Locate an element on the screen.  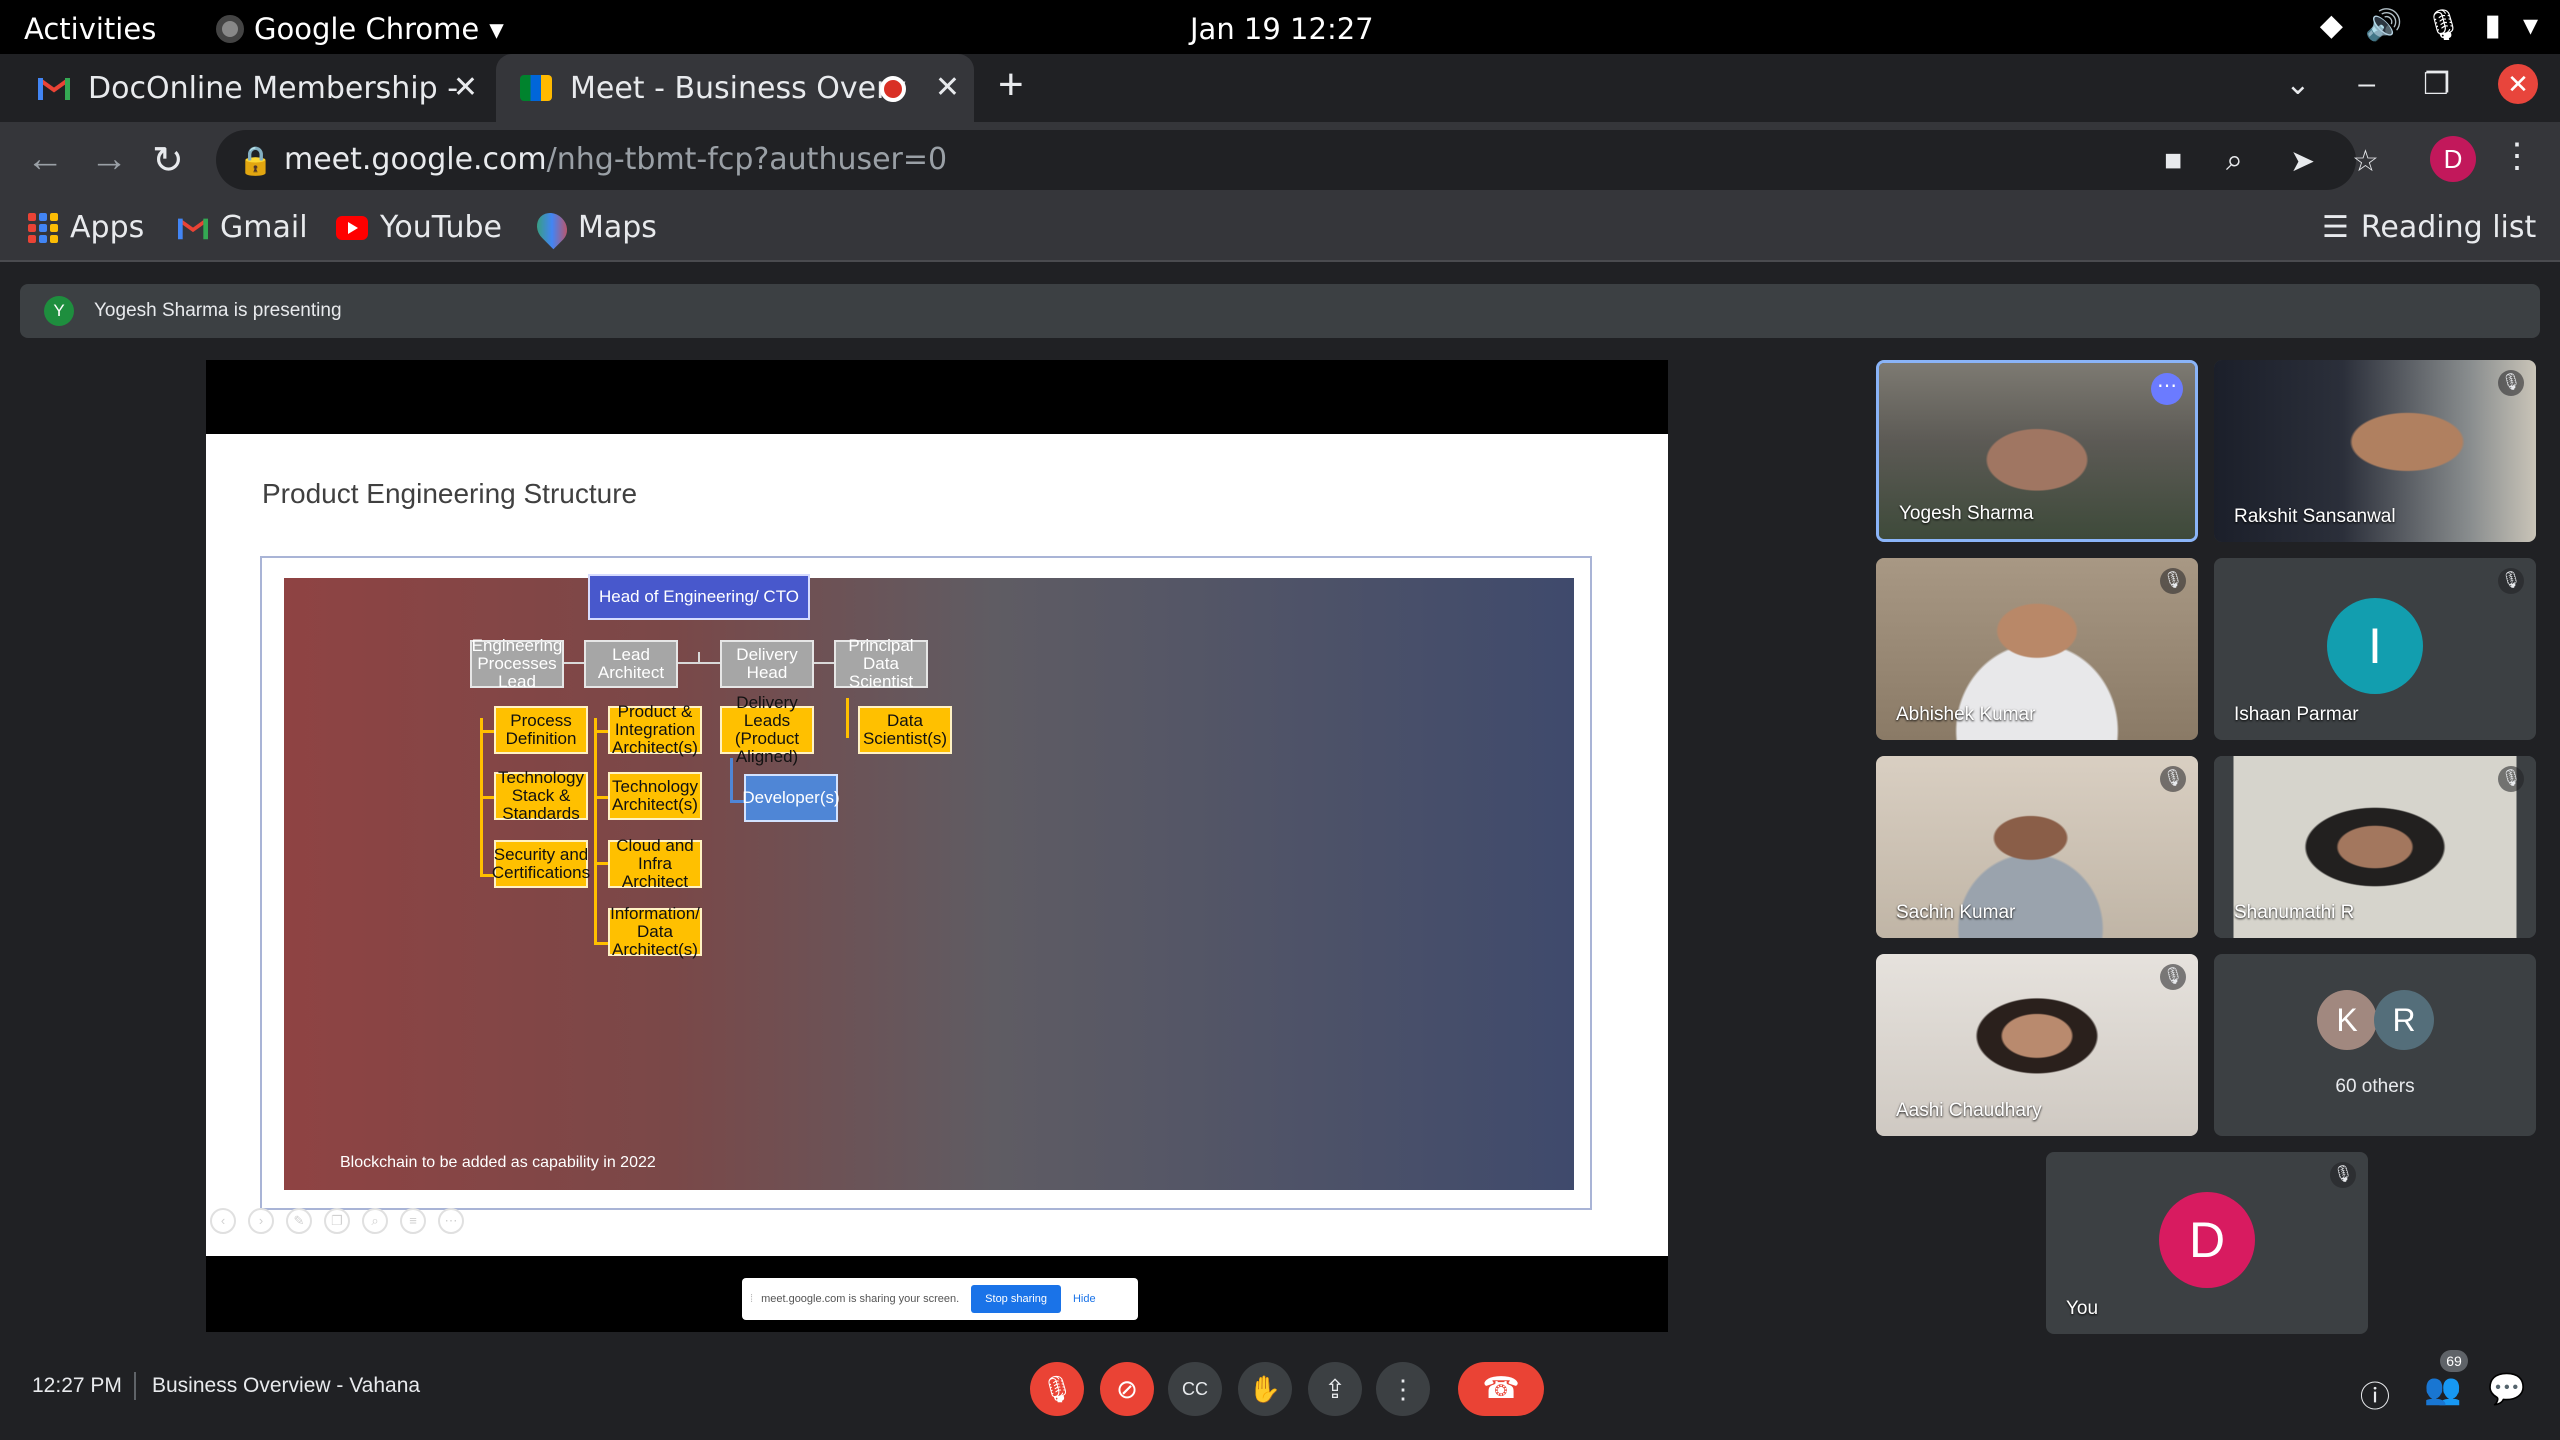
more-options-button: ⋮ is located at coordinates (1403, 1389).